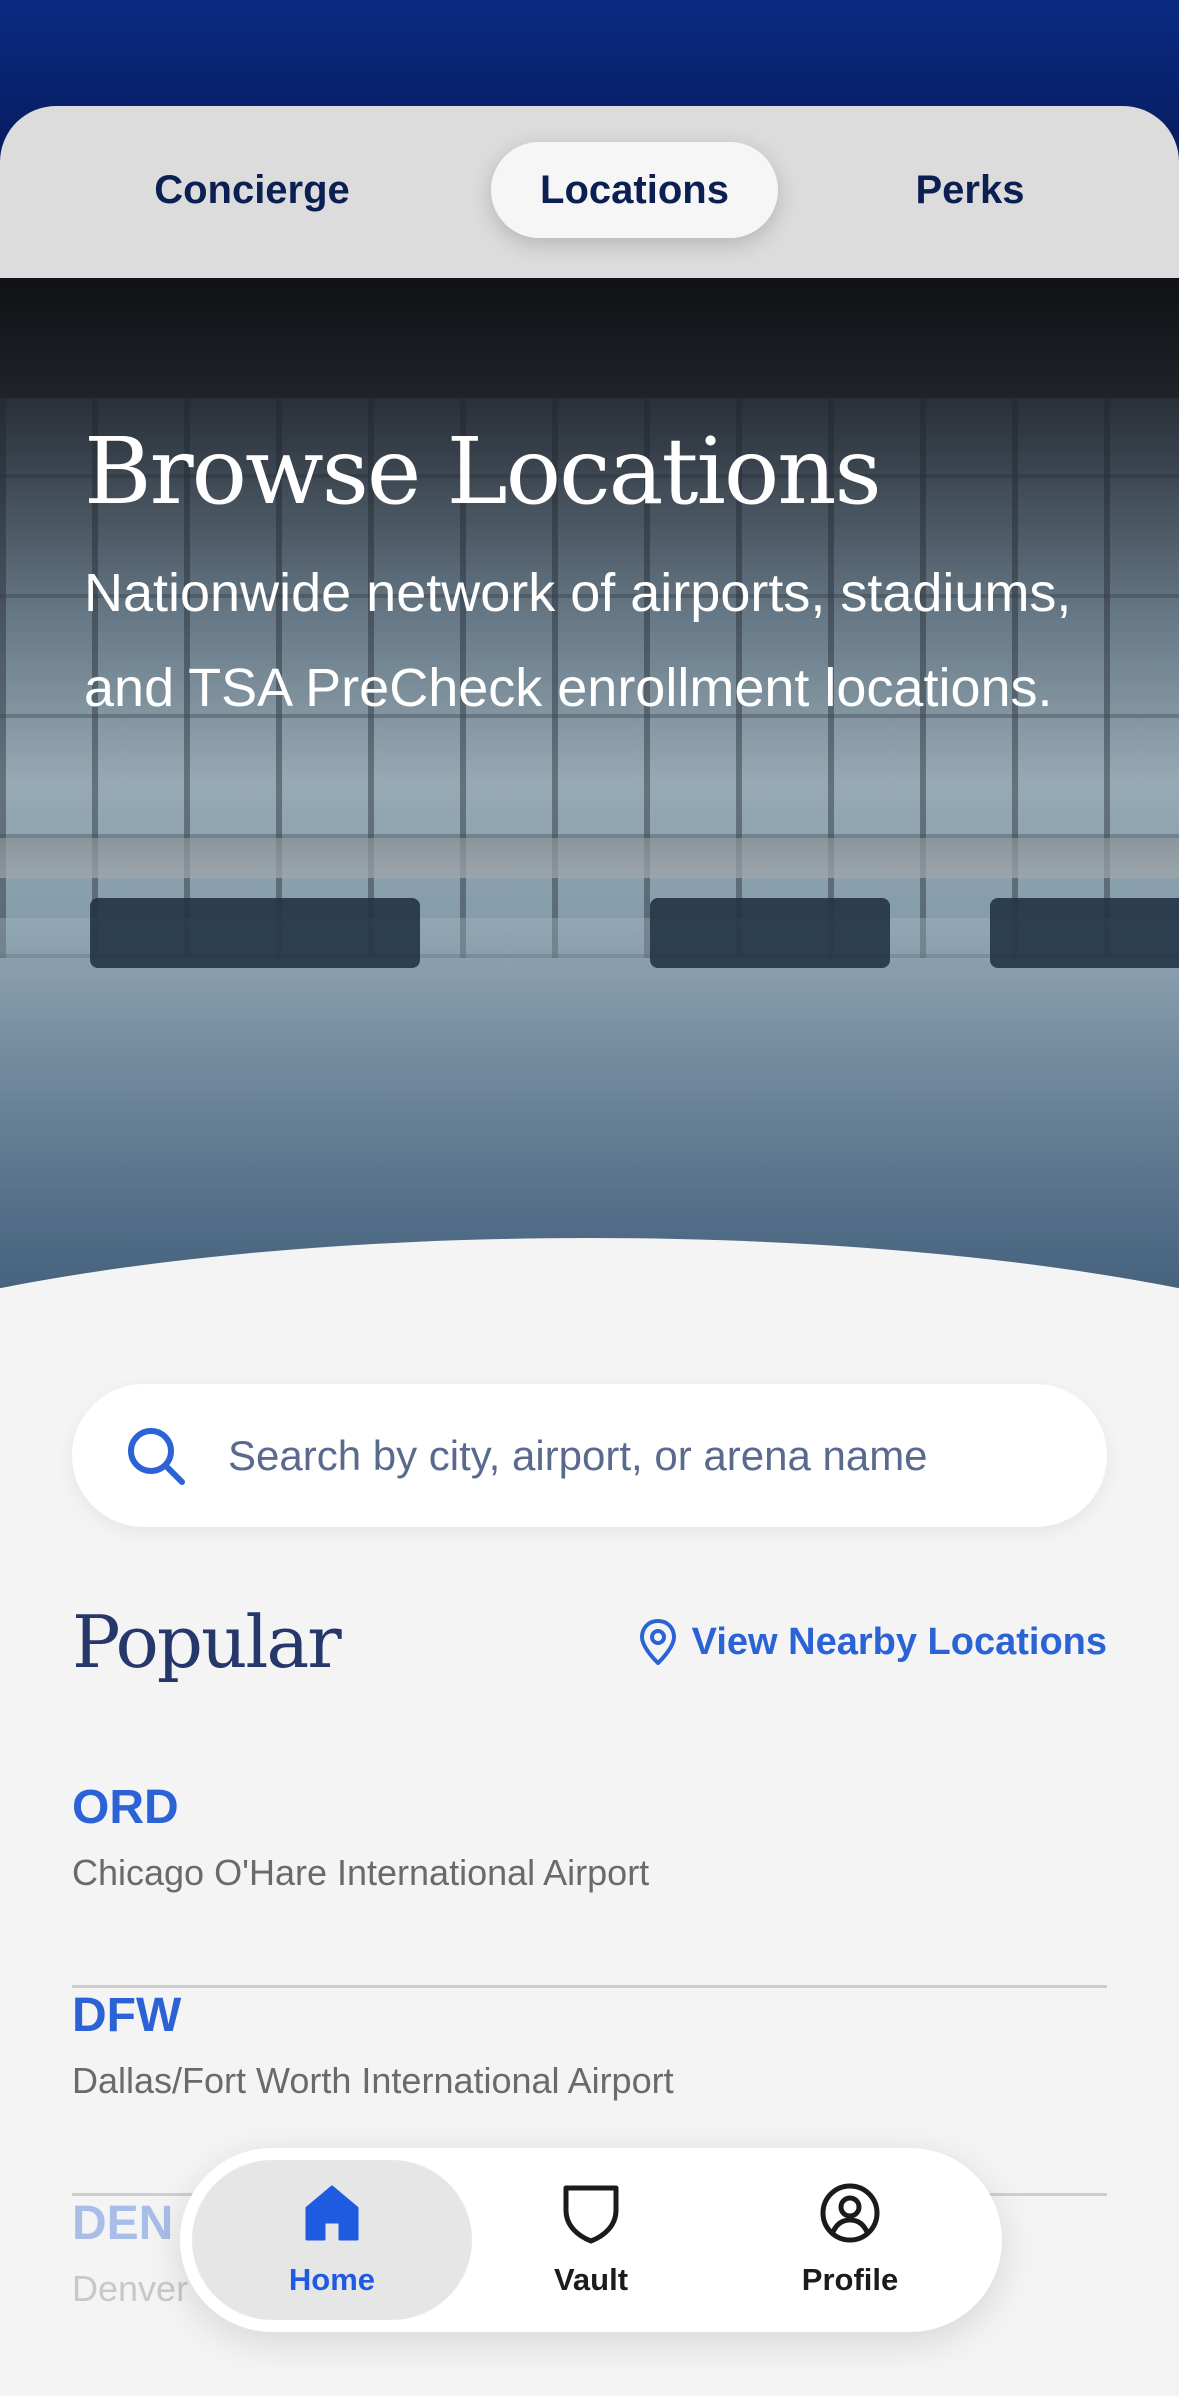 The width and height of the screenshot is (1179, 2396). I want to click on tab-perks: Perks, so click(970, 190).